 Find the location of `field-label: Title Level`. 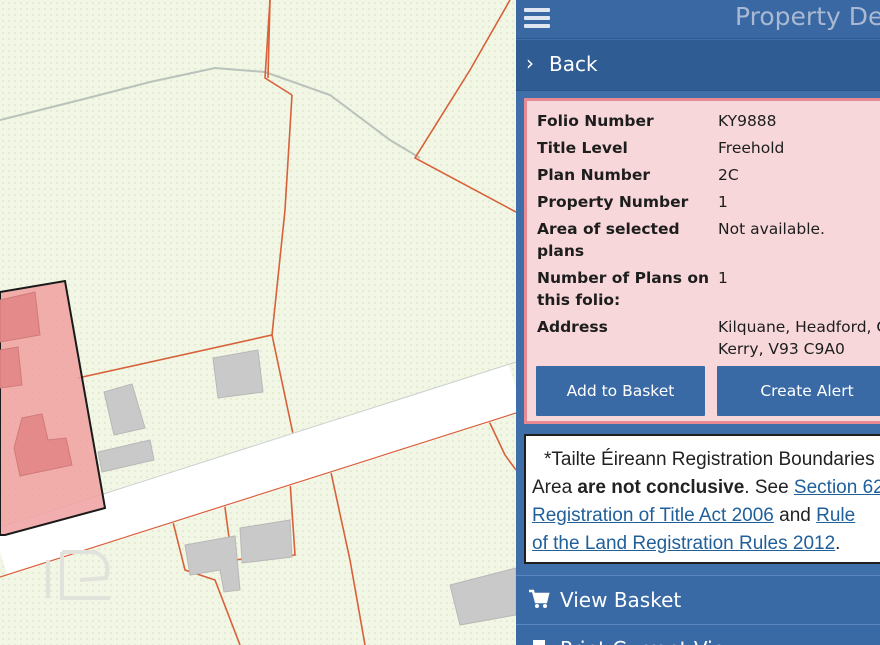

field-label: Title Level is located at coordinates (582, 148).